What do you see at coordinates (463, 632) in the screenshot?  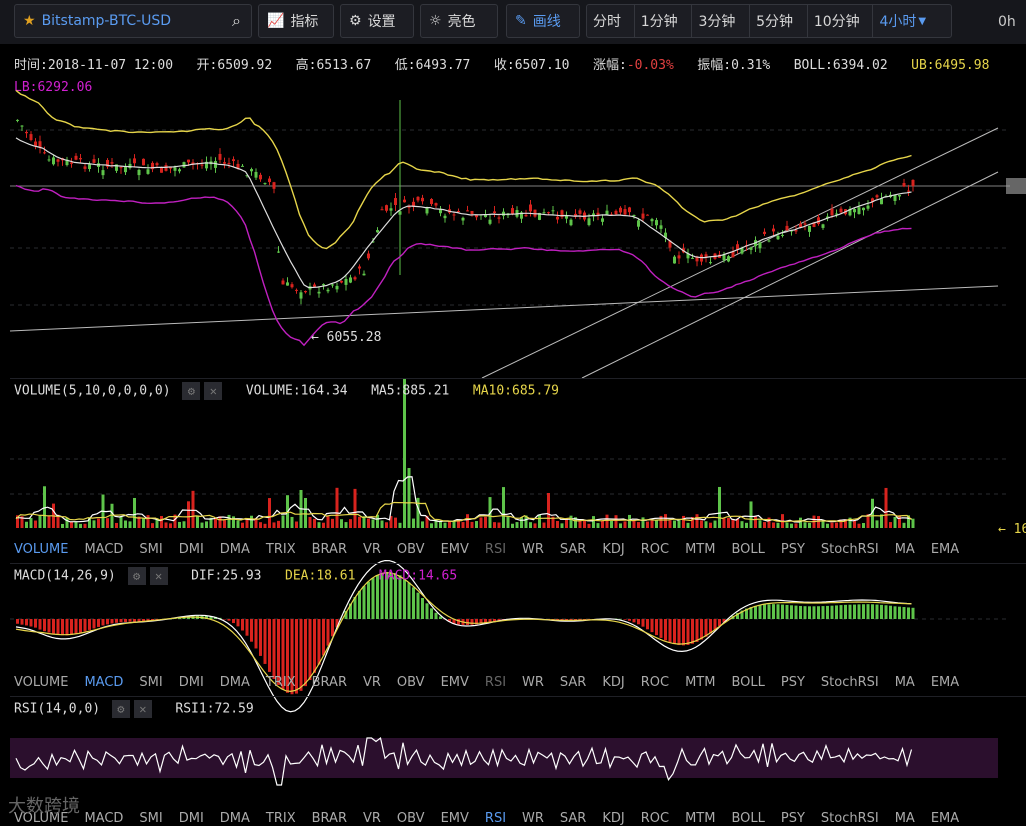 I see `macd-dea-line` at bounding box center [463, 632].